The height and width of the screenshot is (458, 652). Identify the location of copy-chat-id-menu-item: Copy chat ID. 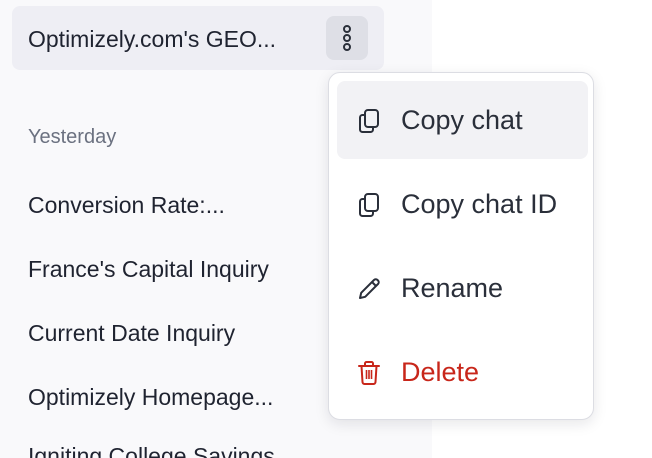
(462, 204).